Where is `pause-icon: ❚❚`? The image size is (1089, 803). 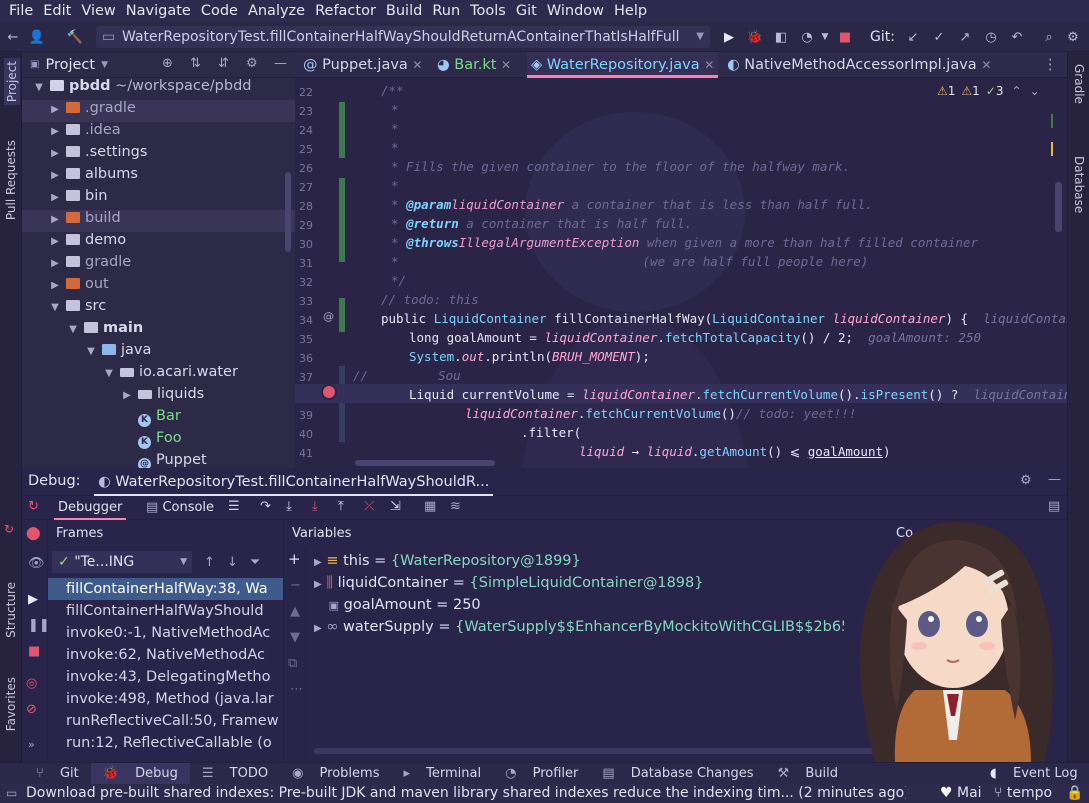
pause-icon: ❚❚ is located at coordinates (39, 625).